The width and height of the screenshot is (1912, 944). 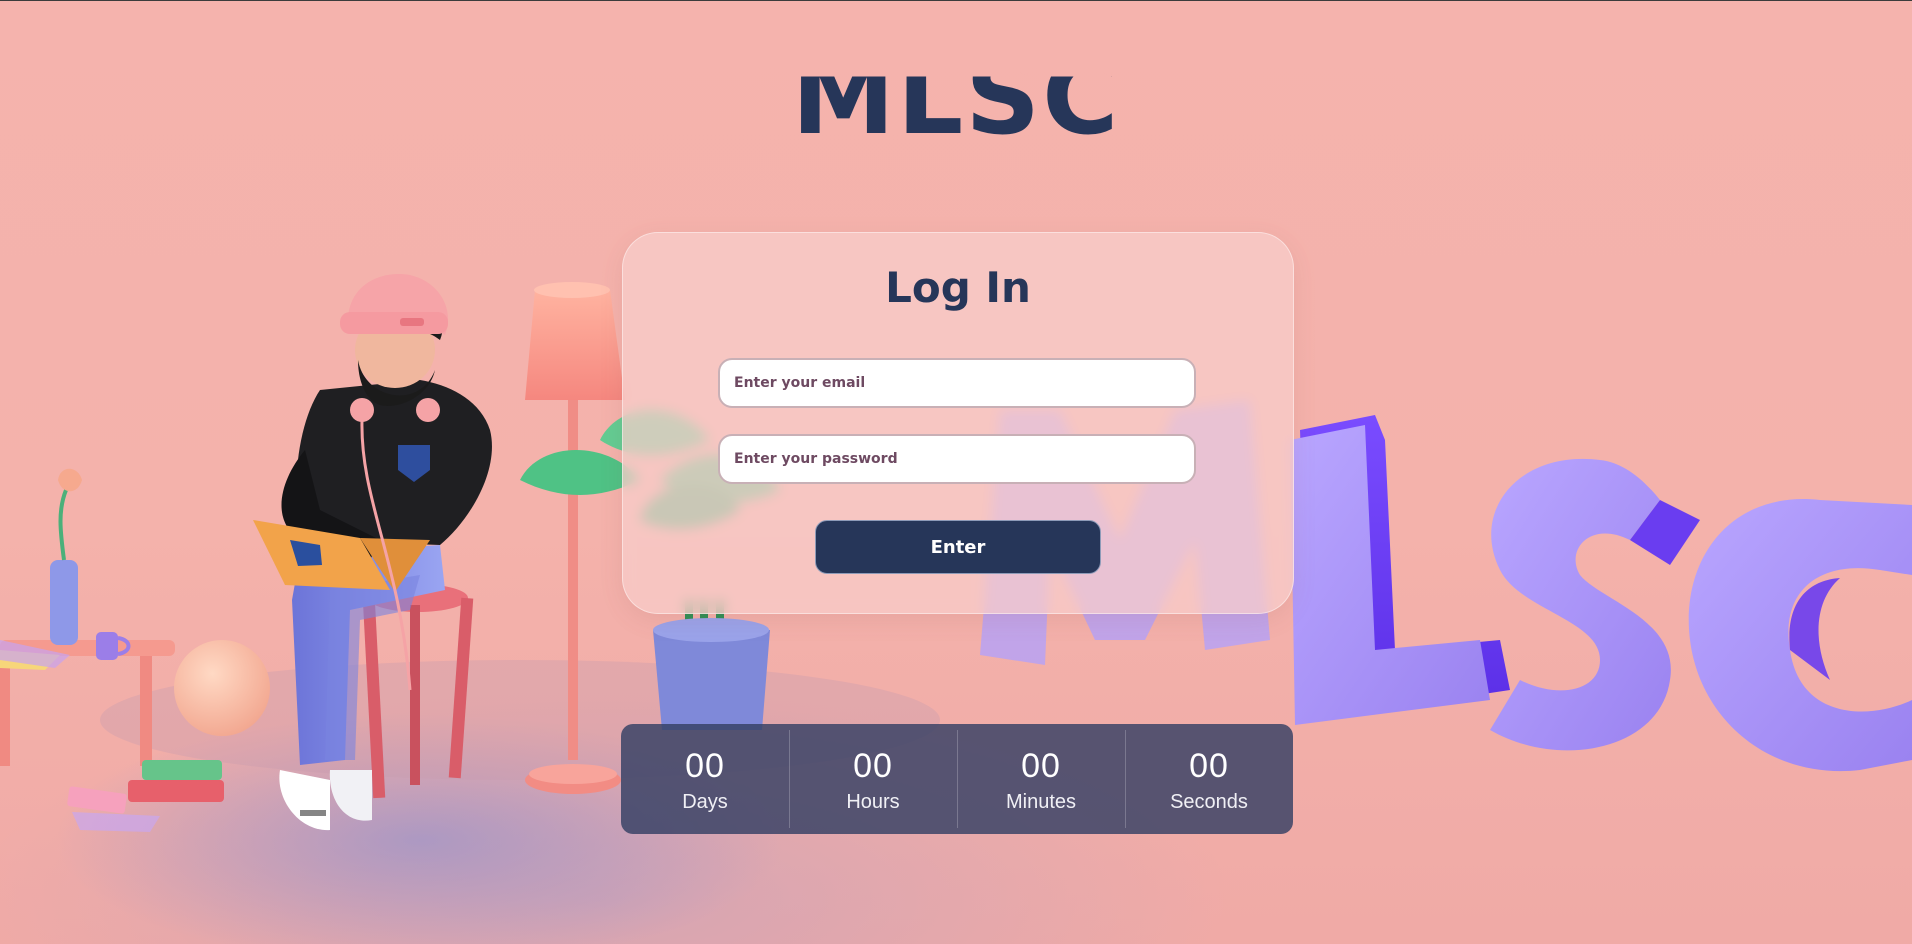 I want to click on brand-logo: MLSC, so click(x=956, y=97).